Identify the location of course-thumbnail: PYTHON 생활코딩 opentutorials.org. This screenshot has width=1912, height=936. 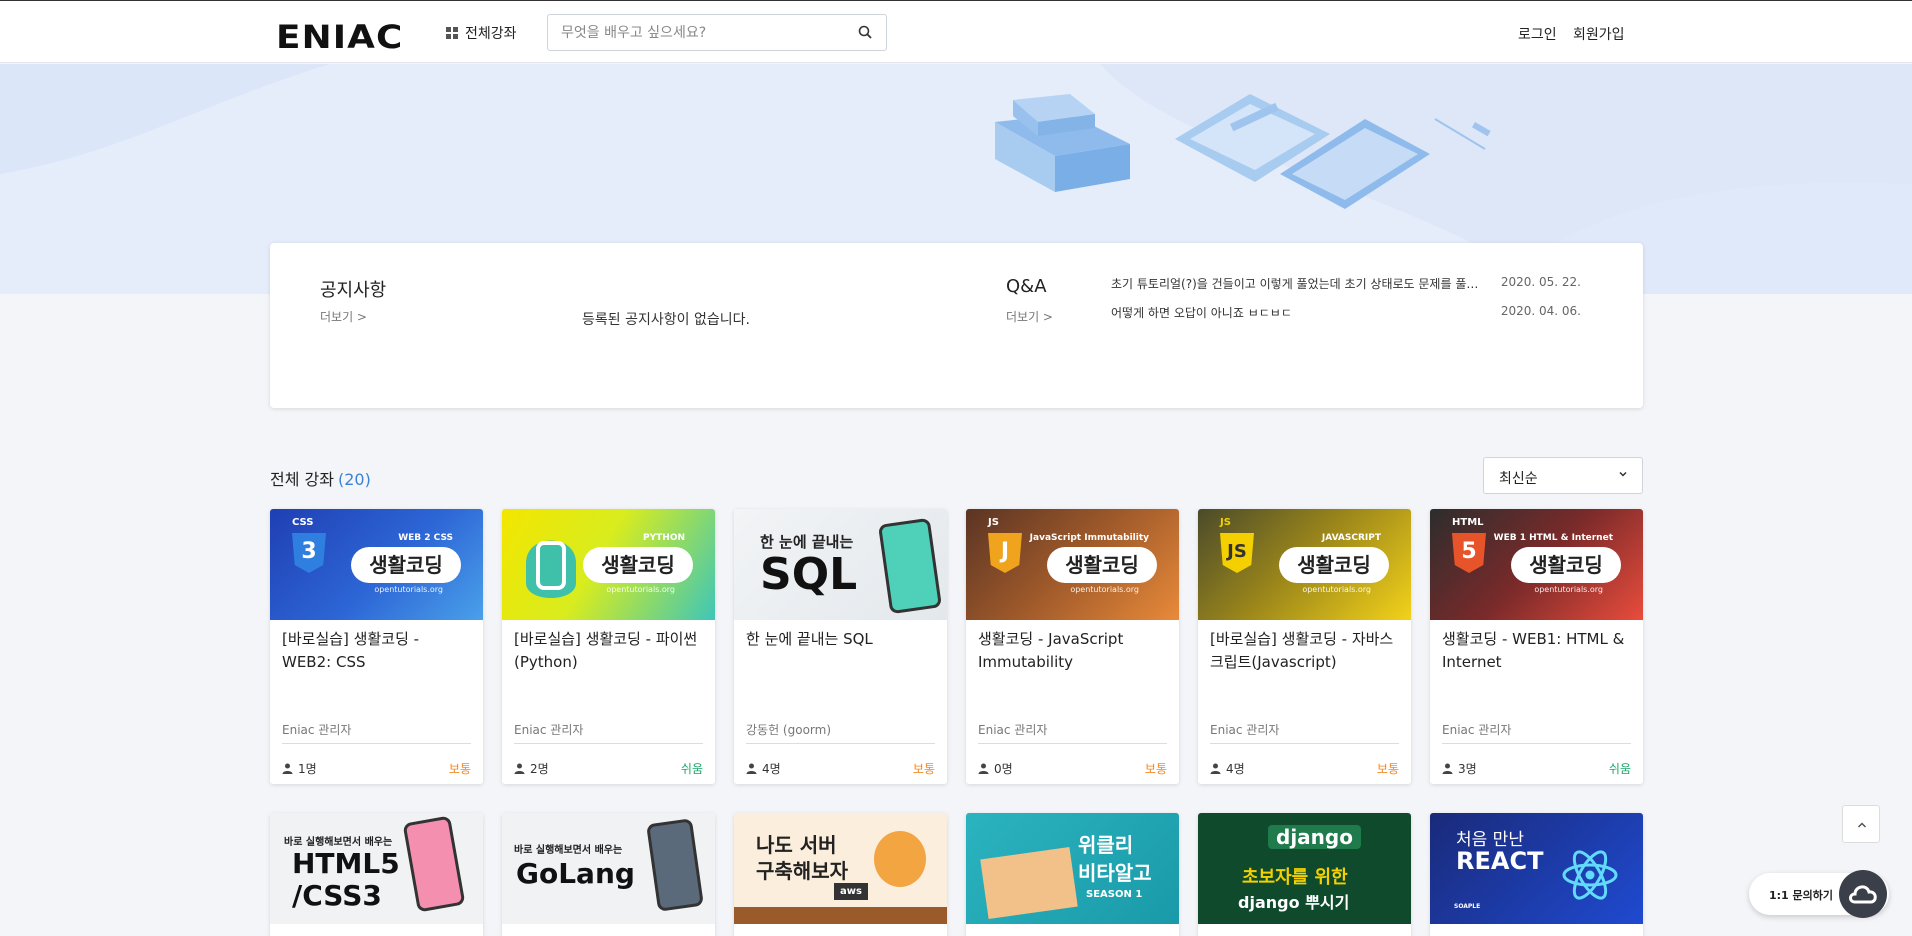
(608, 564).